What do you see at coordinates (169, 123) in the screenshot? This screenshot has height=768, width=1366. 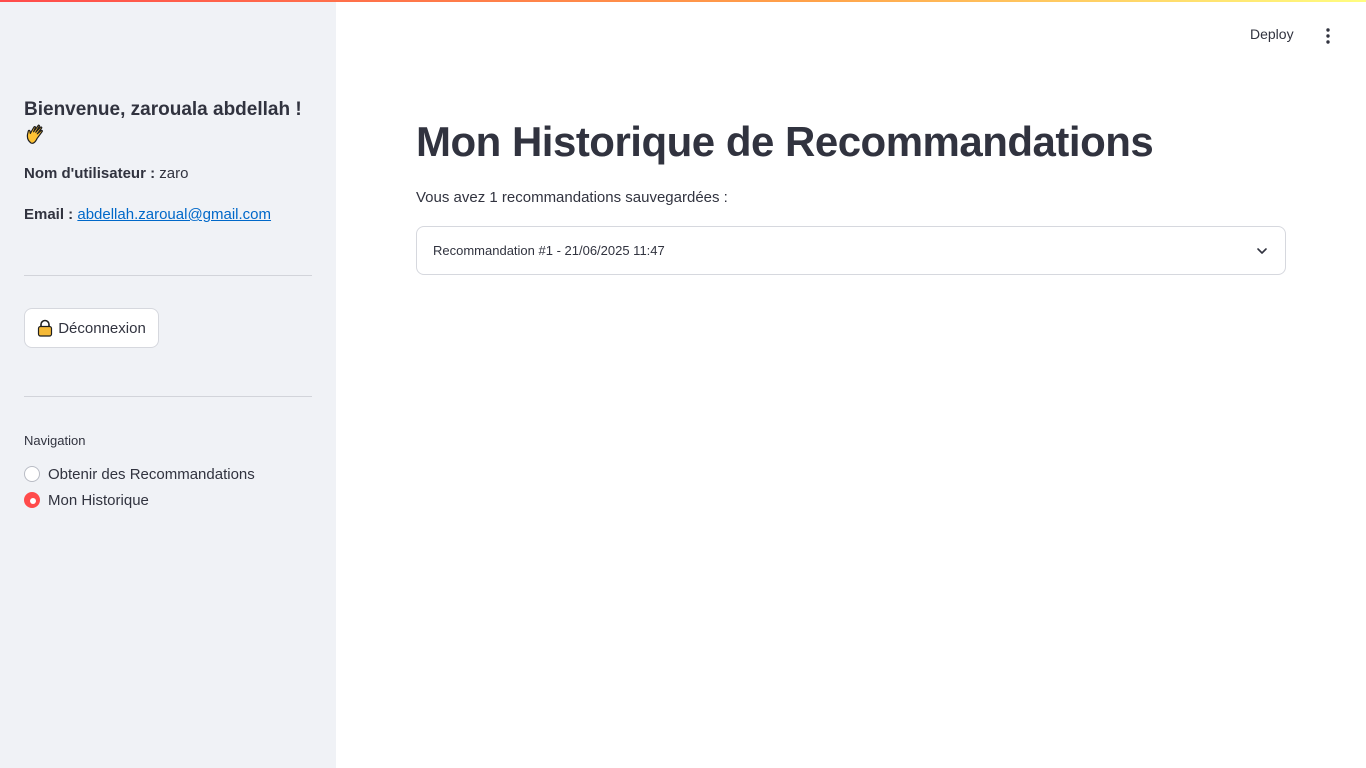 I see `welcome-heading: Bienvenue, zarouala abdellah !` at bounding box center [169, 123].